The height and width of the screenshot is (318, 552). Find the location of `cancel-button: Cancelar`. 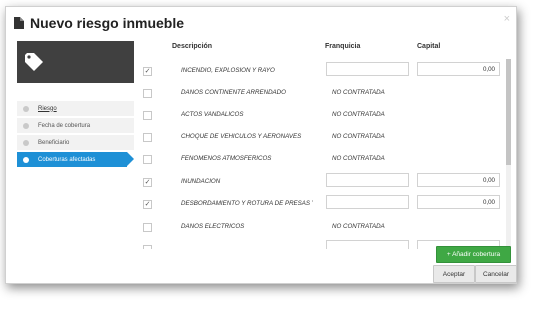

cancel-button: Cancelar is located at coordinates (496, 274).